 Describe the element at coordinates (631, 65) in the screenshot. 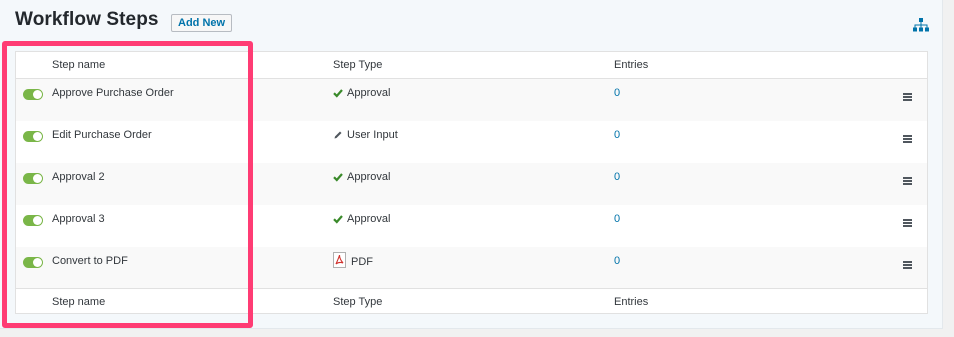

I see `column-header-entries: Entries` at that location.